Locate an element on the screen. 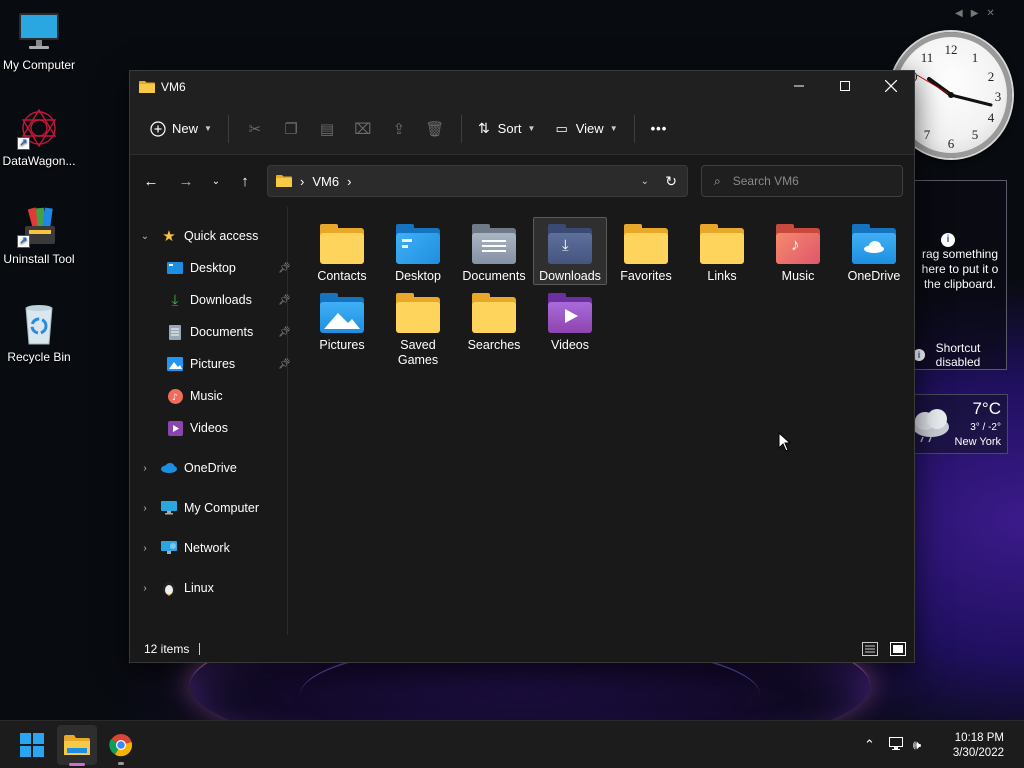 The width and height of the screenshot is (1024, 768). network-status-icon is located at coordinates (896, 745).